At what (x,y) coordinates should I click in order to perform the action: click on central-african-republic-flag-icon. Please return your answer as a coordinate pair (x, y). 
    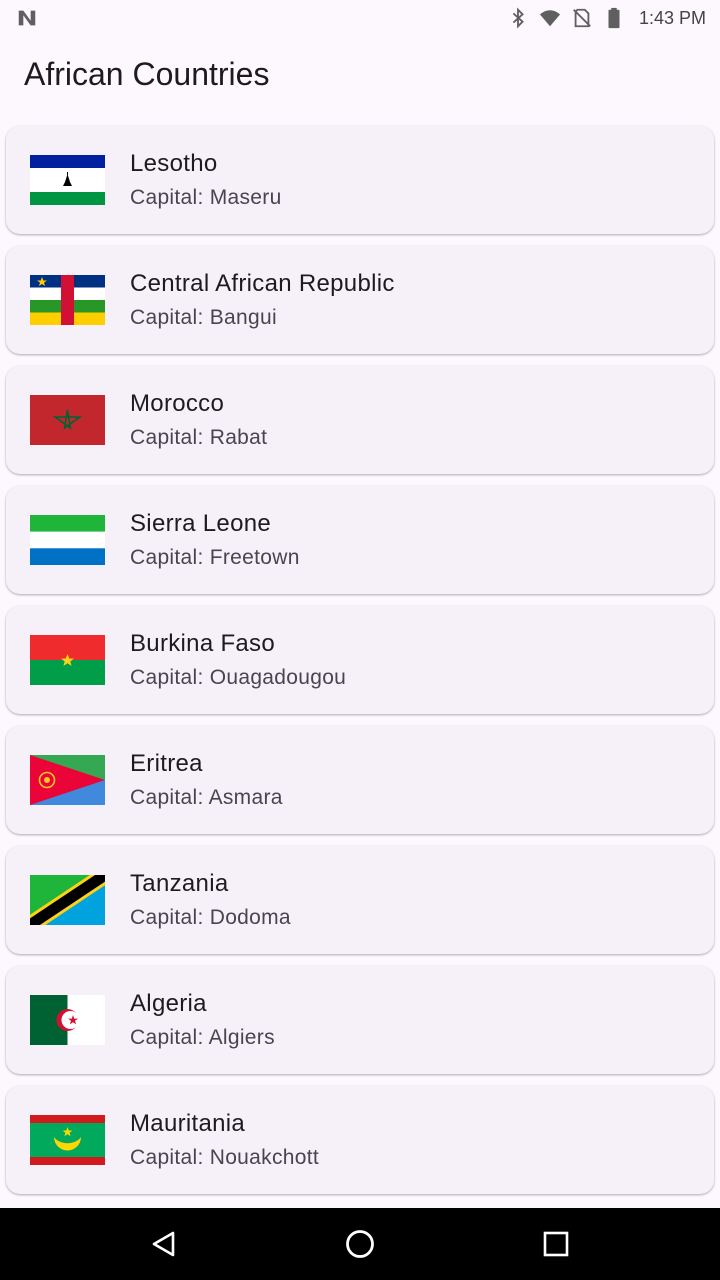
    Looking at the image, I should click on (67, 300).